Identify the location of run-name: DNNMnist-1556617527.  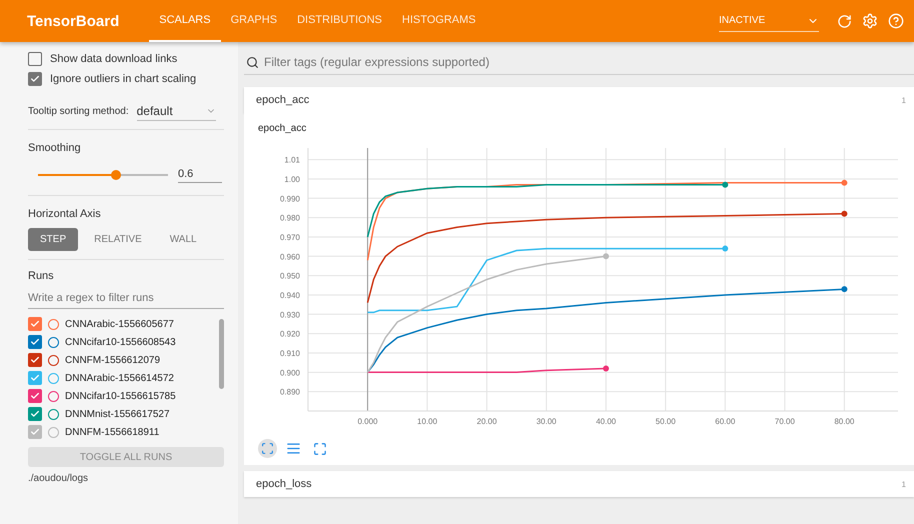
(117, 414).